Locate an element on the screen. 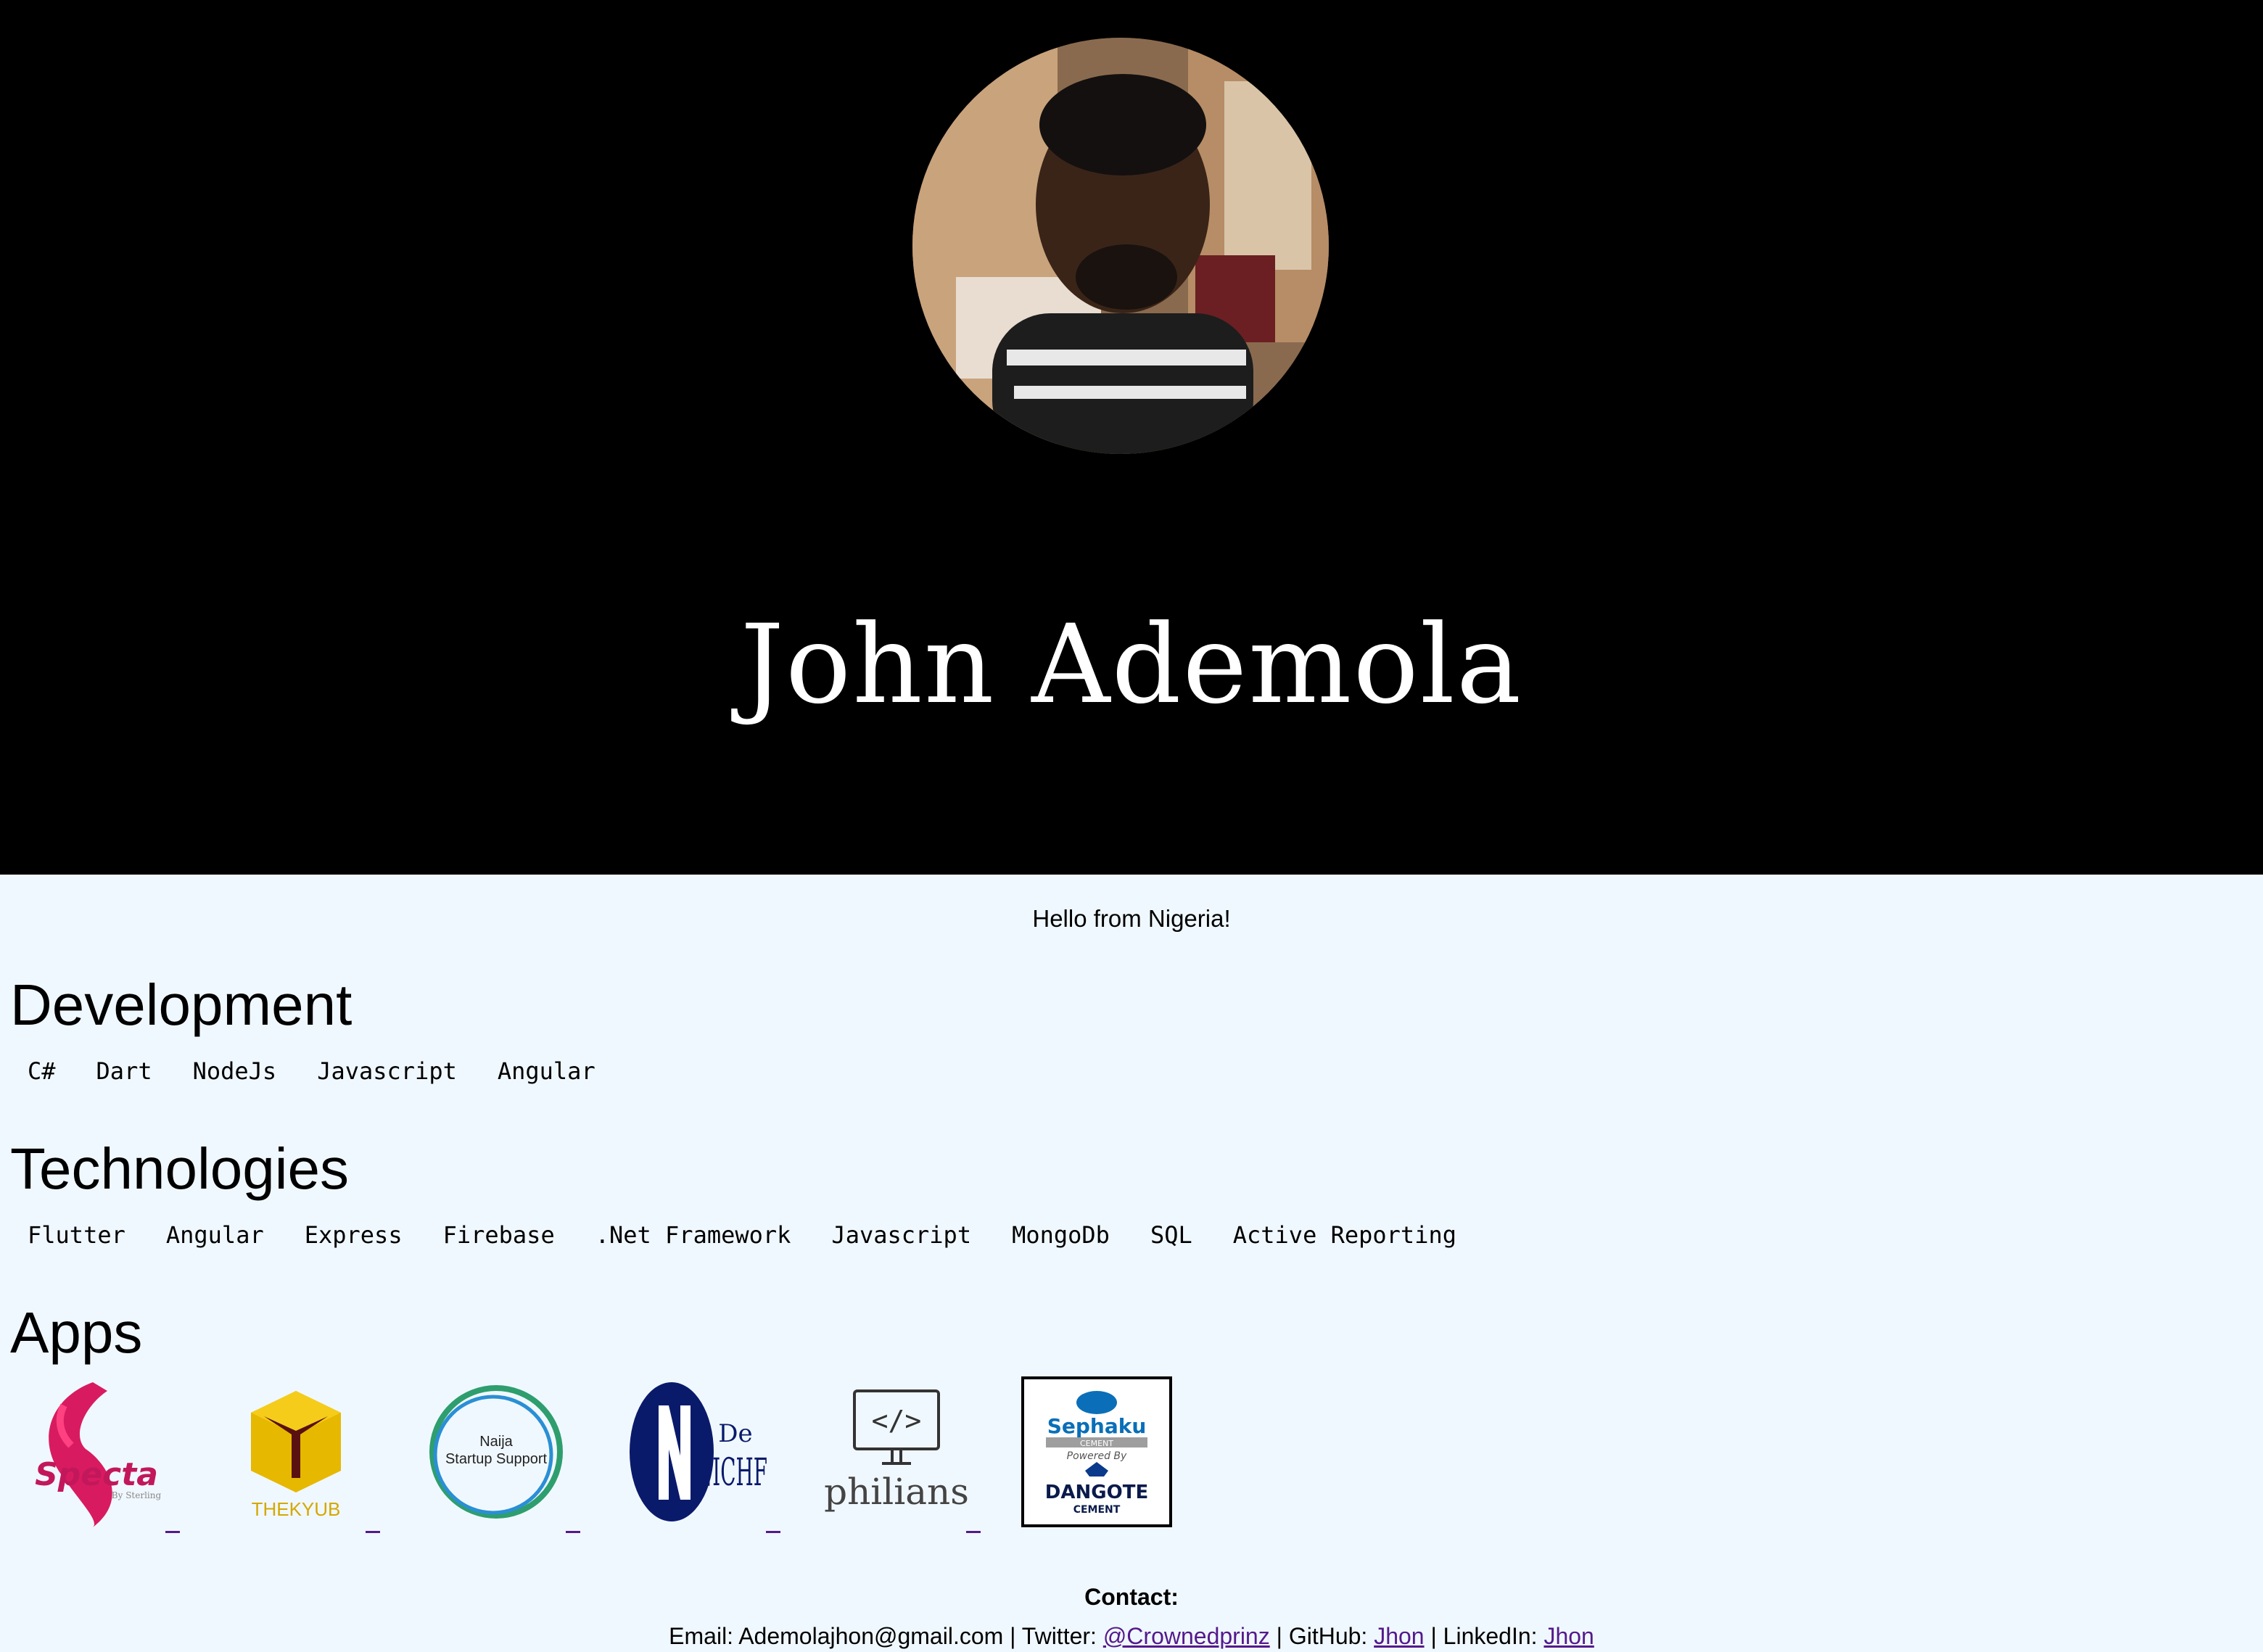 Image resolution: width=2263 pixels, height=1652 pixels. contact-email-text: Email: Ademolajhon@gmail.com | Twitter: is located at coordinates (886, 1636).